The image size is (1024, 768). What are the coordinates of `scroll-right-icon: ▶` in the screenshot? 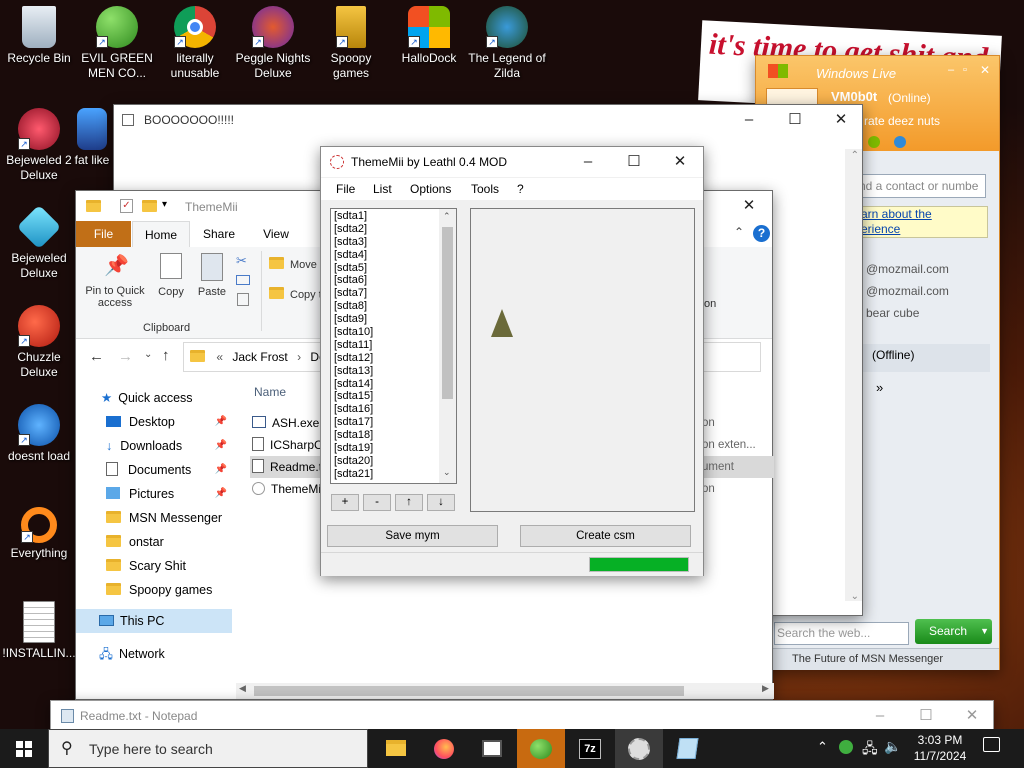 It's located at (765, 688).